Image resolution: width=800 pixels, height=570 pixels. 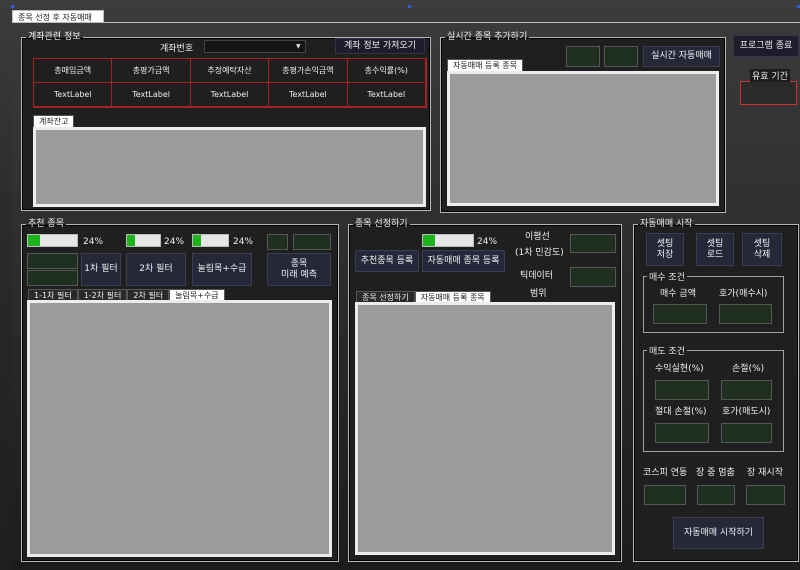 What do you see at coordinates (448, 240) in the screenshot?
I see `select-progress` at bounding box center [448, 240].